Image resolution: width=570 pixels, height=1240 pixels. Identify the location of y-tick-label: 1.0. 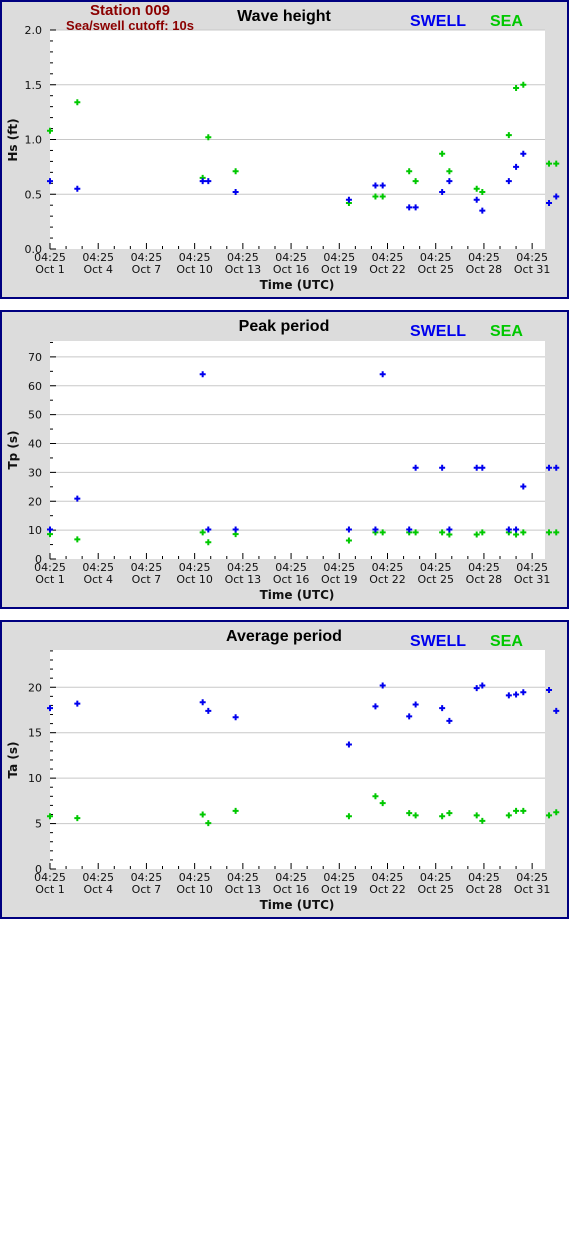
(34, 140).